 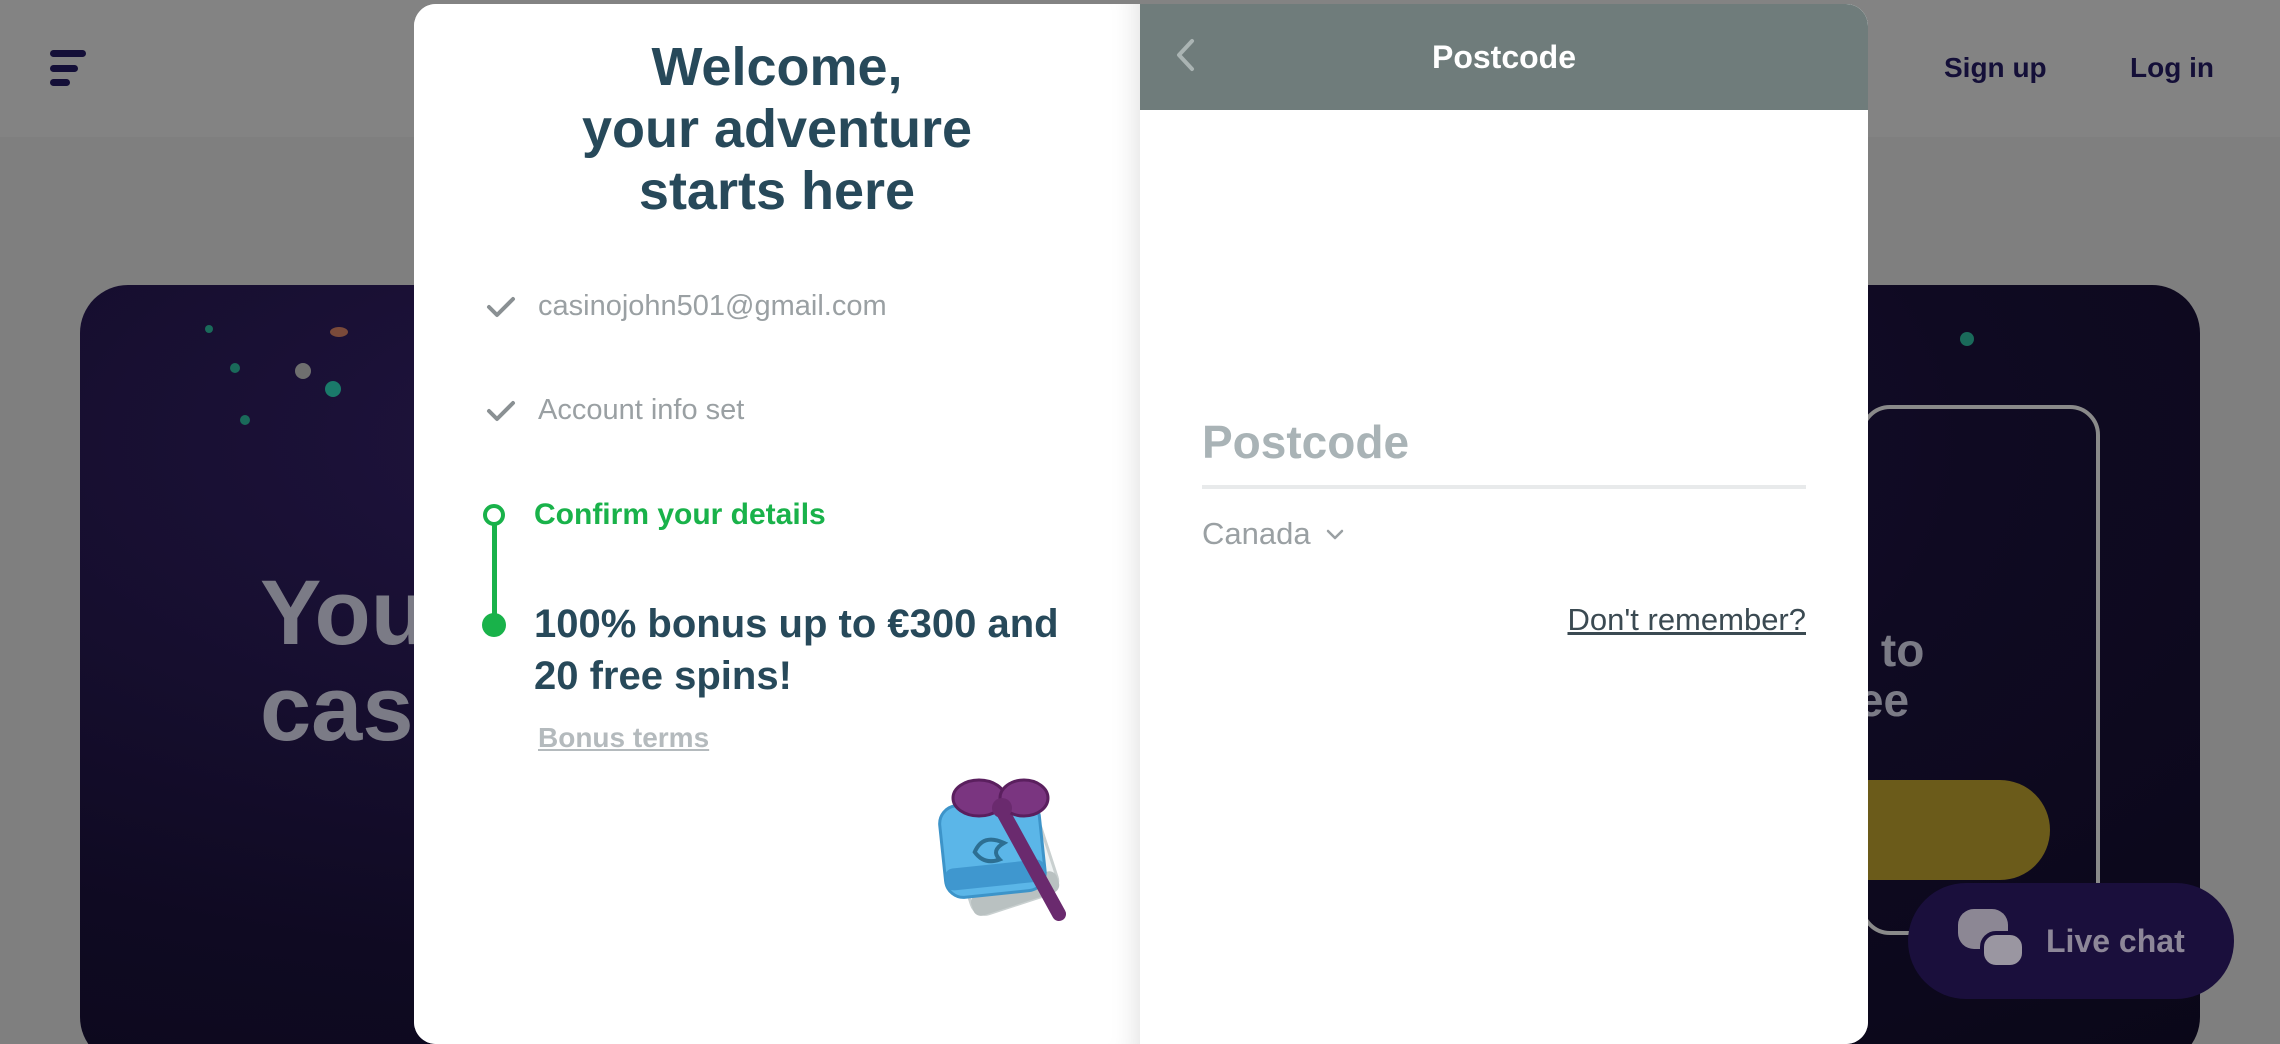 I want to click on hero-title: You cas, so click(x=343, y=661).